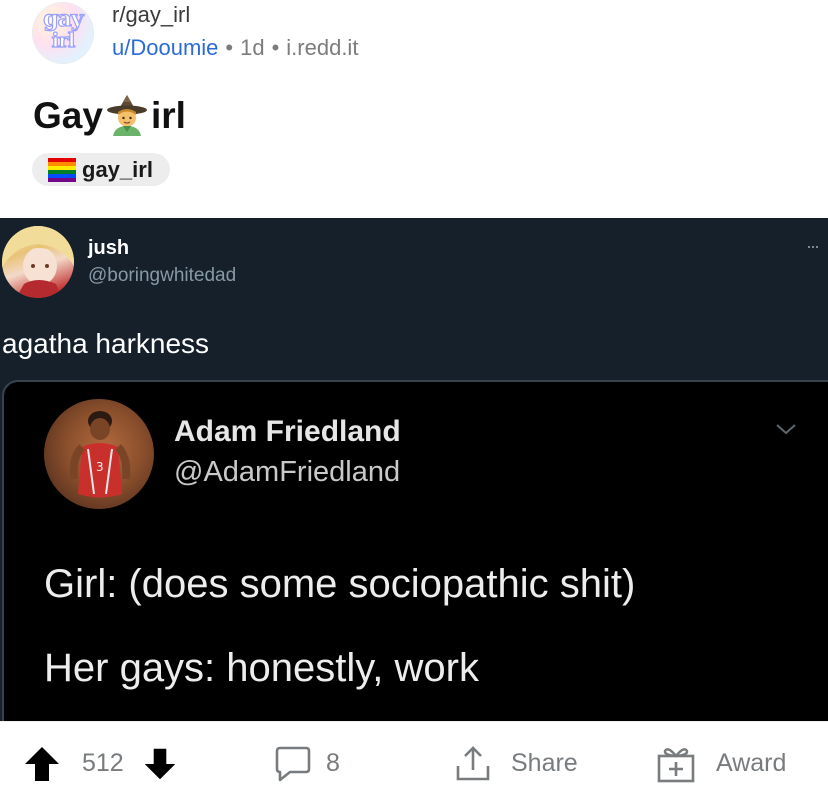 Image resolution: width=828 pixels, height=805 pixels. Describe the element at coordinates (117, 169) in the screenshot. I see `flair-label: gay_irl` at that location.